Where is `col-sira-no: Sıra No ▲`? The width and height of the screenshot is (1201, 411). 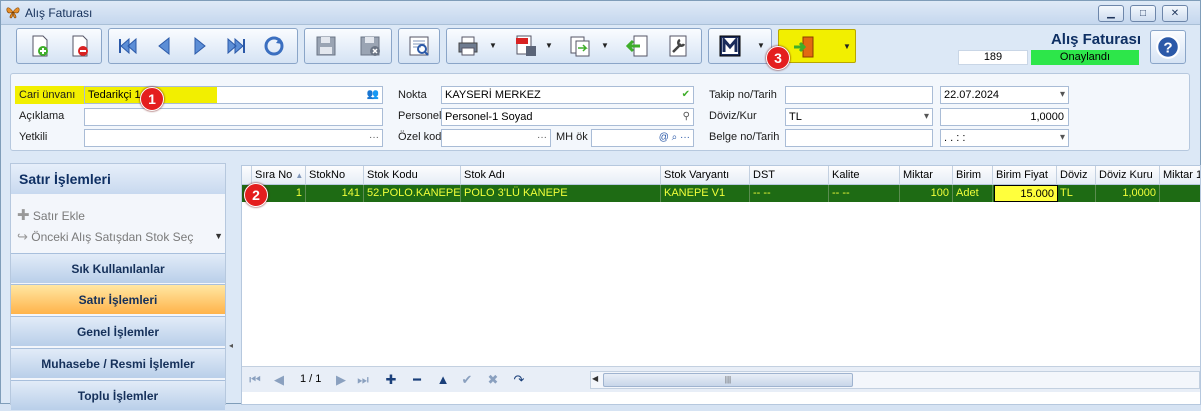 col-sira-no: Sıra No ▲ is located at coordinates (279, 175).